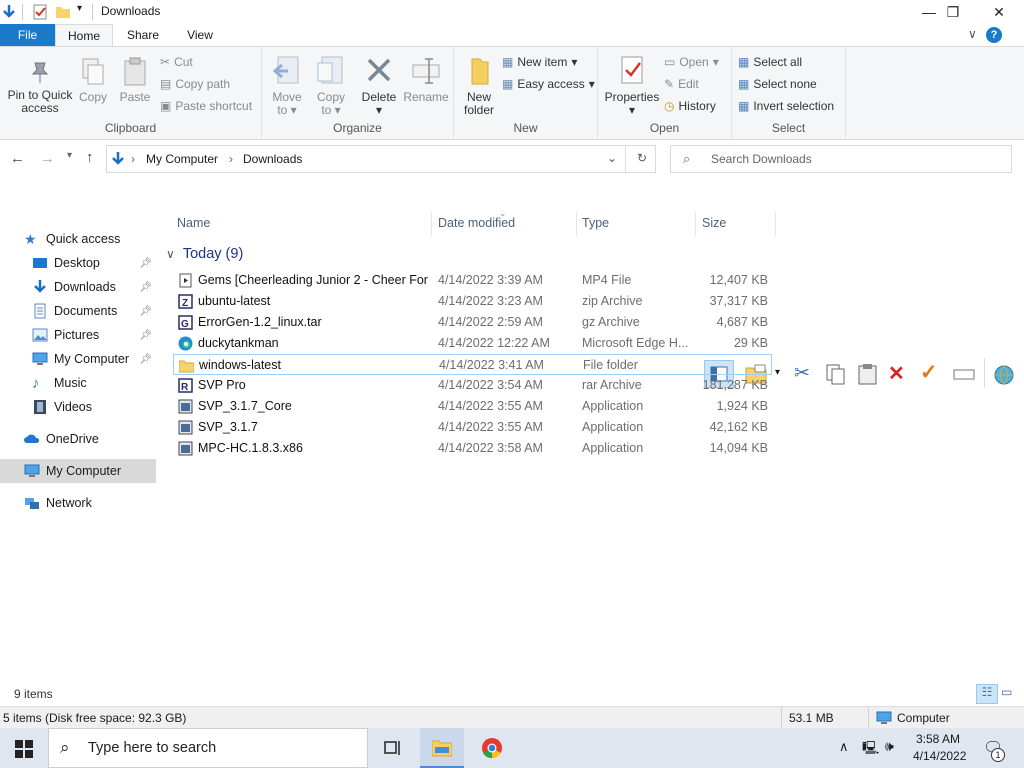 Image resolution: width=1024 pixels, height=768 pixels. What do you see at coordinates (714, 223) in the screenshot?
I see `column-header-size: Size` at bounding box center [714, 223].